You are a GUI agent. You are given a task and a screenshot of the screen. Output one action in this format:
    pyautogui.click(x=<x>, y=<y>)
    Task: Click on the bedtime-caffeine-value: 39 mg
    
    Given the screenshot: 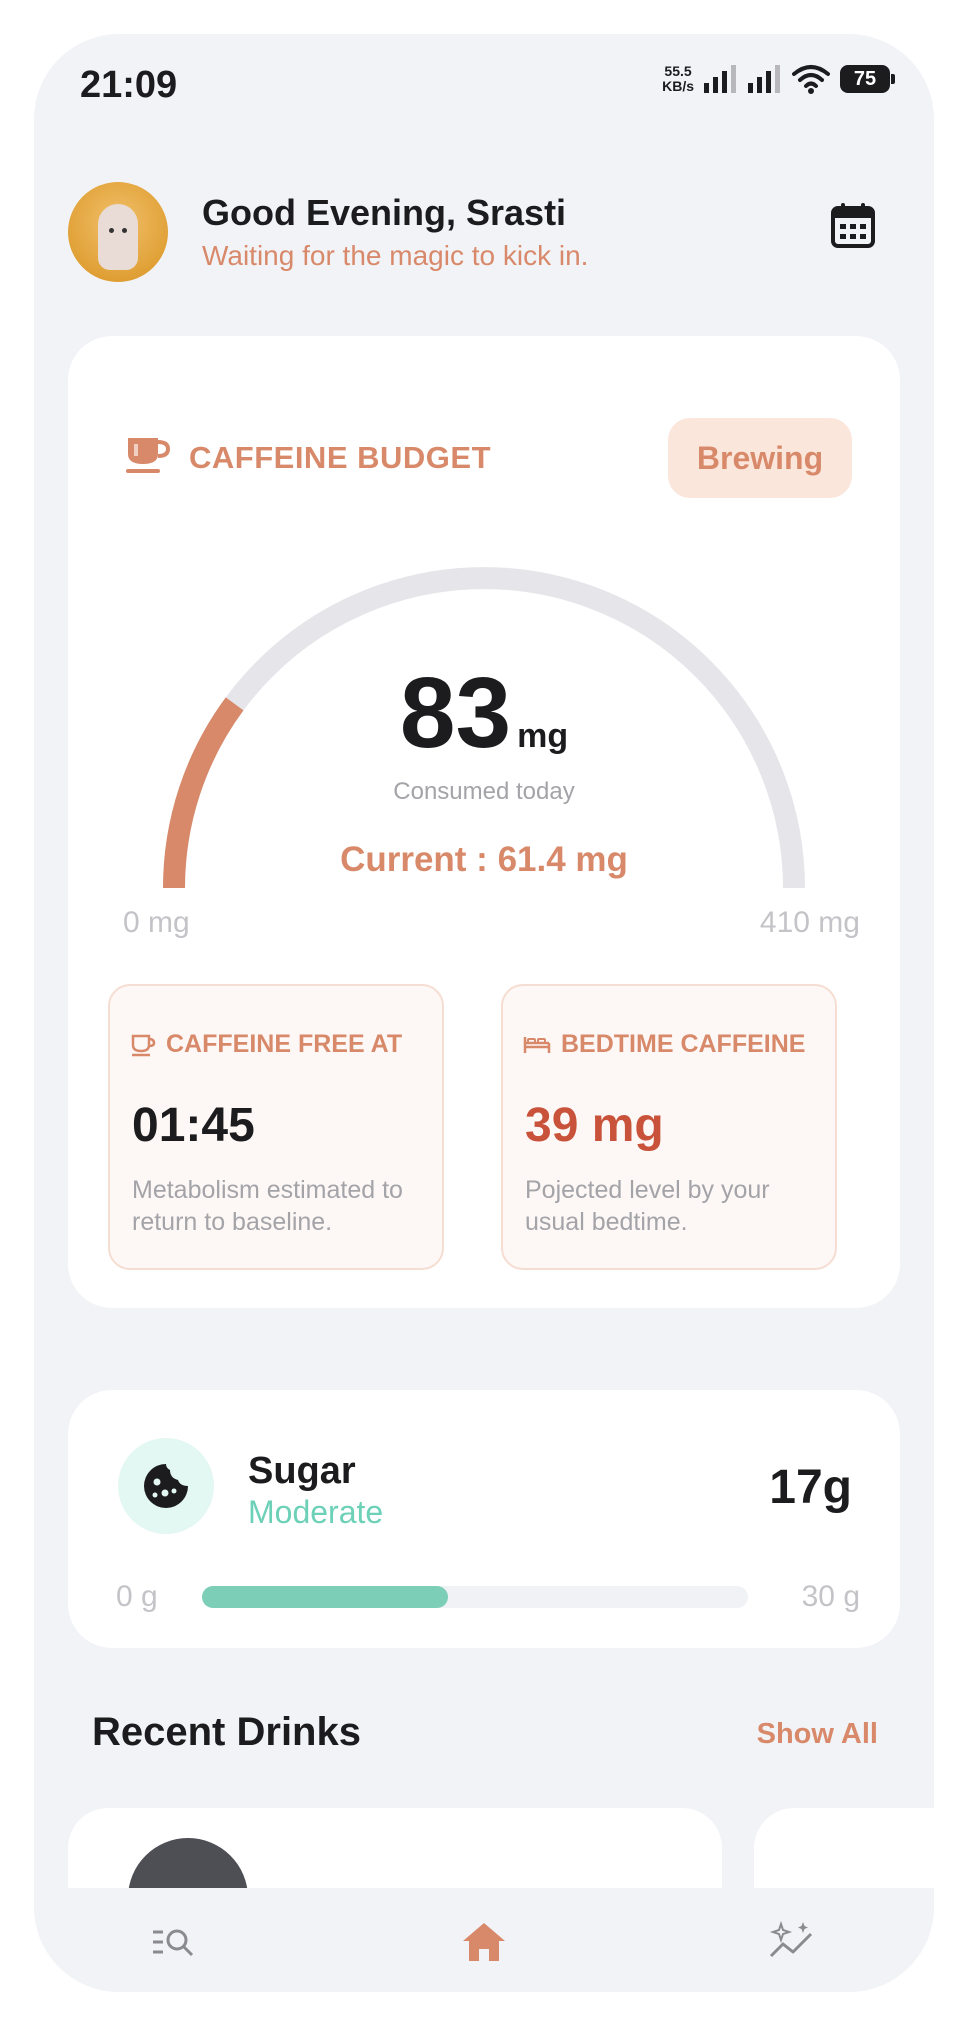 What is the action you would take?
    pyautogui.click(x=594, y=1125)
    